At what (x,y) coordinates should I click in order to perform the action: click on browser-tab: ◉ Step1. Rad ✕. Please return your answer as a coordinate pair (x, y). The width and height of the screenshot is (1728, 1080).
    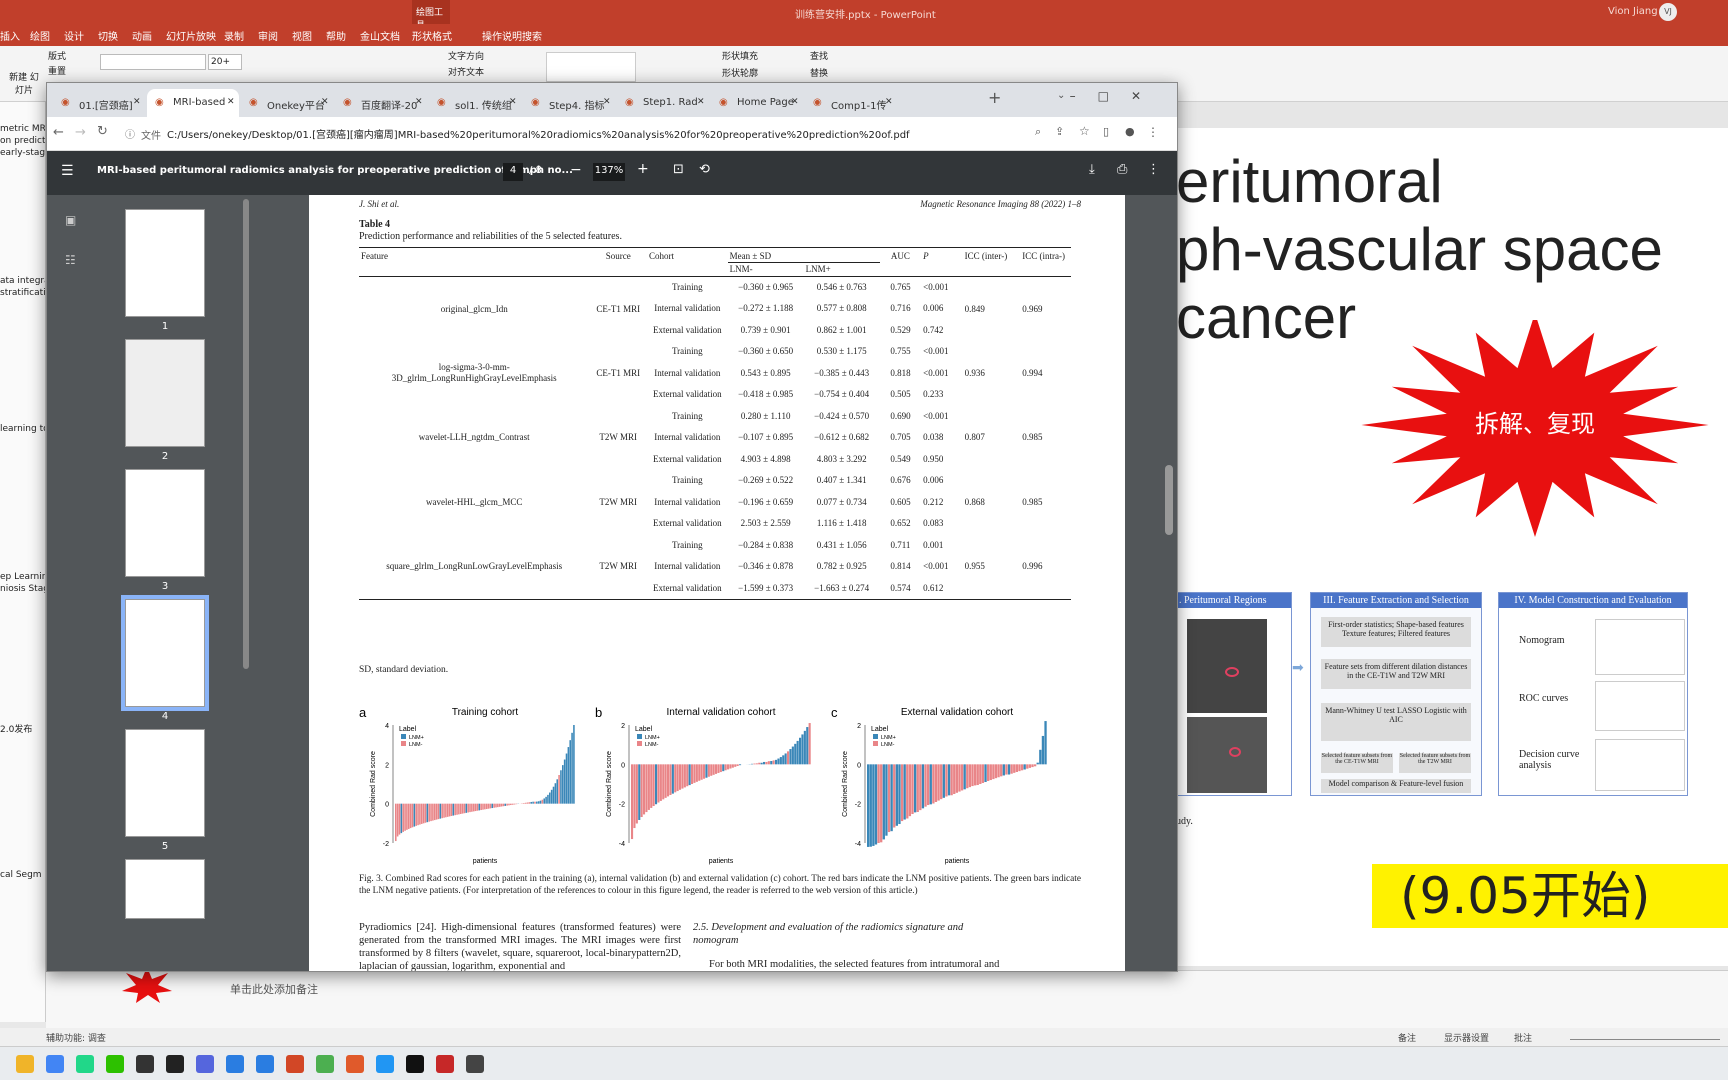
    Looking at the image, I should click on (663, 103).